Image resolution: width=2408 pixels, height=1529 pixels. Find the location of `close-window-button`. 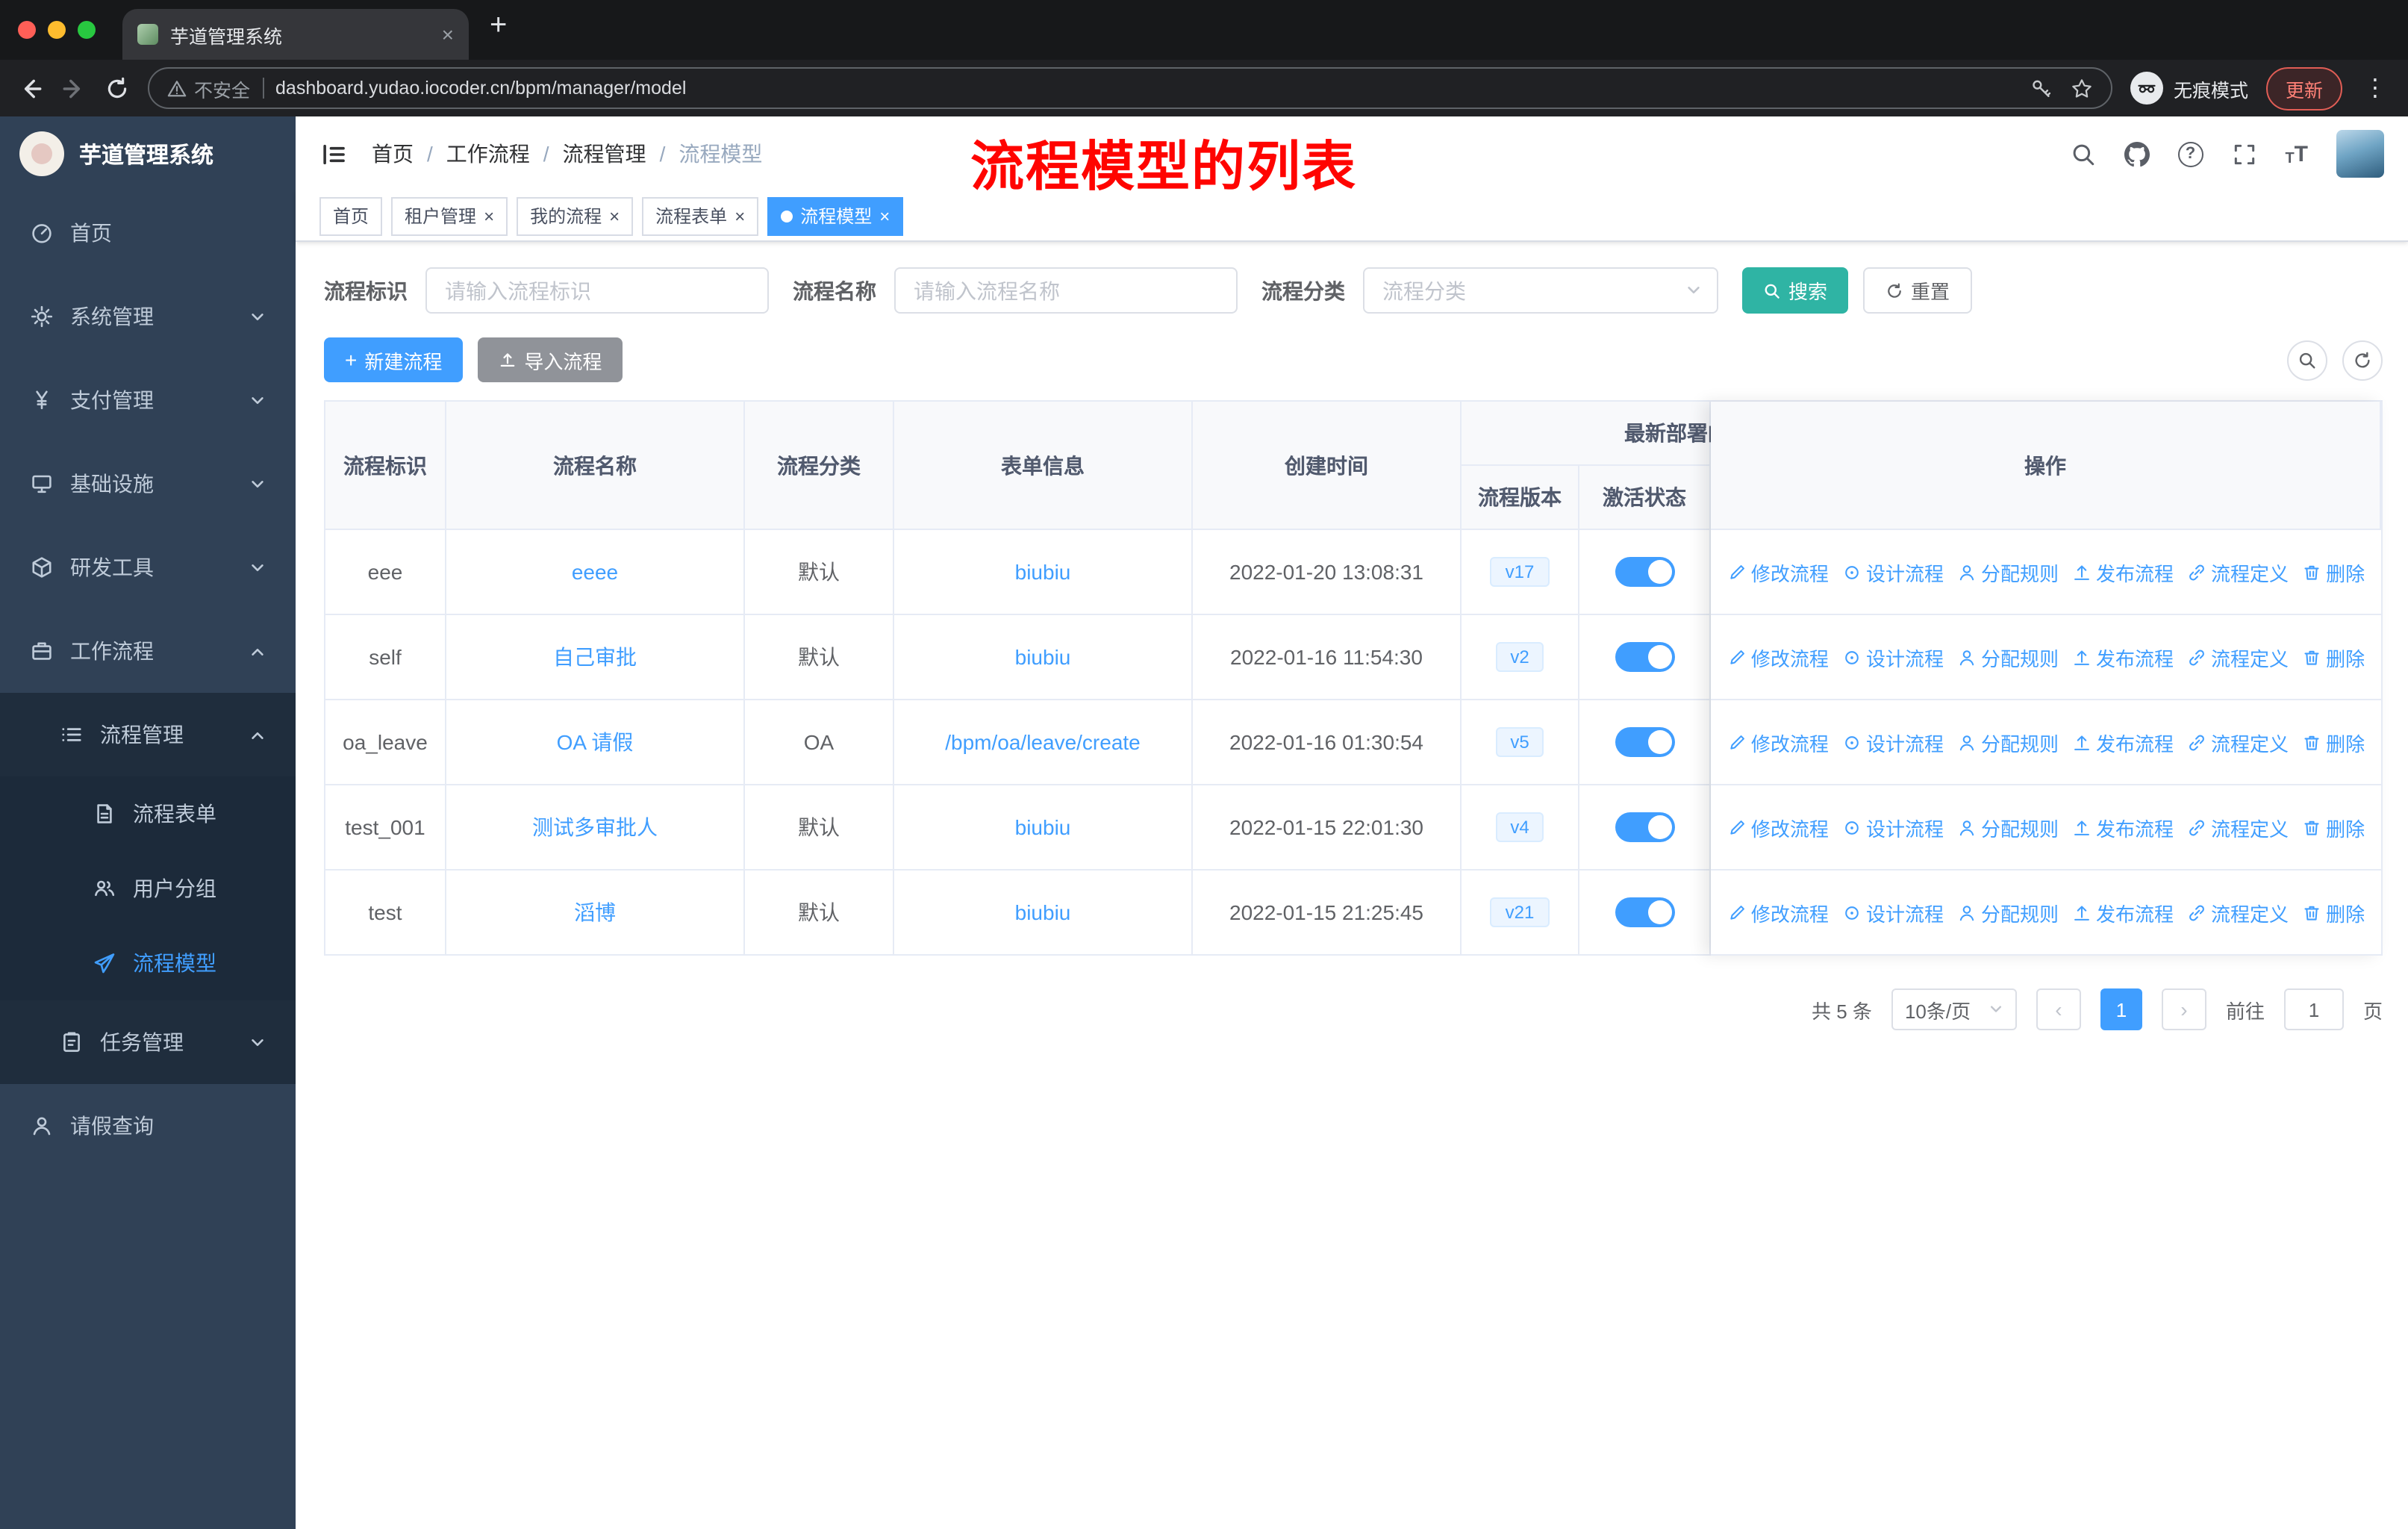

close-window-button is located at coordinates (27, 30).